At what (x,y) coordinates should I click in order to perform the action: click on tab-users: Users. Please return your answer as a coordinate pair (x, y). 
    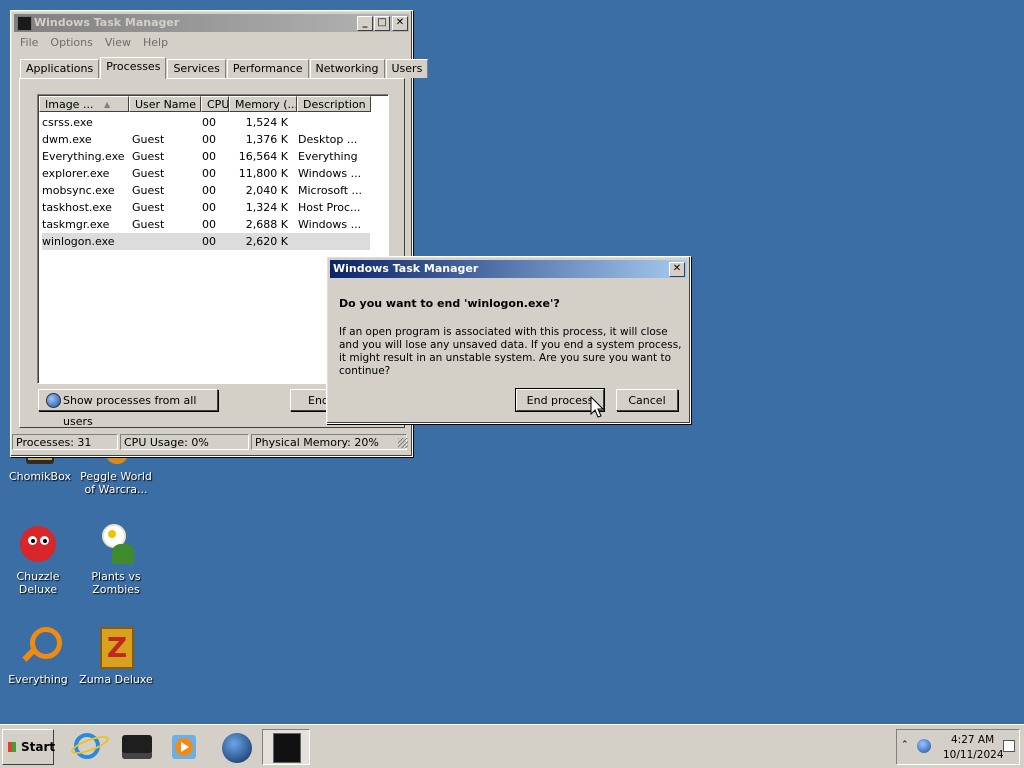
    Looking at the image, I should click on (407, 68).